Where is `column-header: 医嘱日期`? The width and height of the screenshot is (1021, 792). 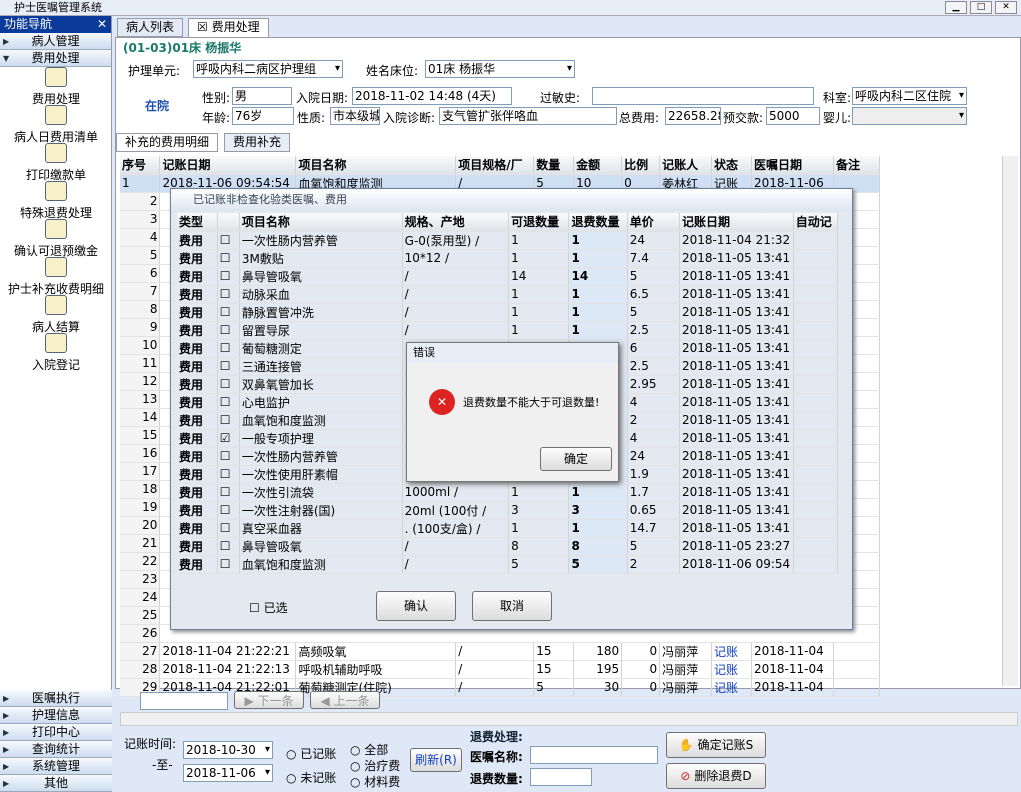 column-header: 医嘱日期 is located at coordinates (792, 165).